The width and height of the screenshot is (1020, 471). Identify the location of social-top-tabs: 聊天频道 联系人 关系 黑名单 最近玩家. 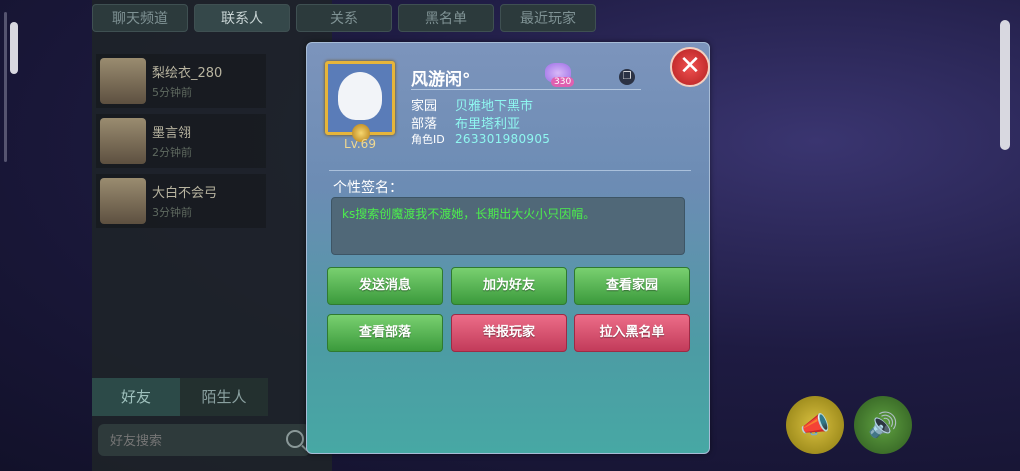
(344, 19).